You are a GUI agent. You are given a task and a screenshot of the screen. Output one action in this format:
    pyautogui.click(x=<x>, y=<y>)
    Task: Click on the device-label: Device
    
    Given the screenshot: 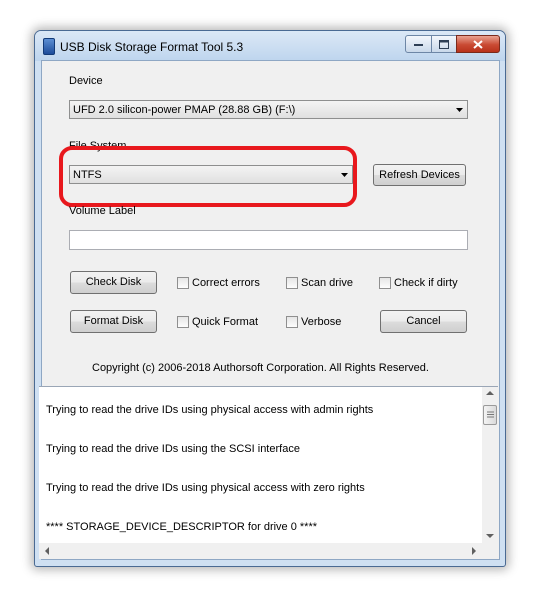 What is the action you would take?
    pyautogui.click(x=86, y=81)
    